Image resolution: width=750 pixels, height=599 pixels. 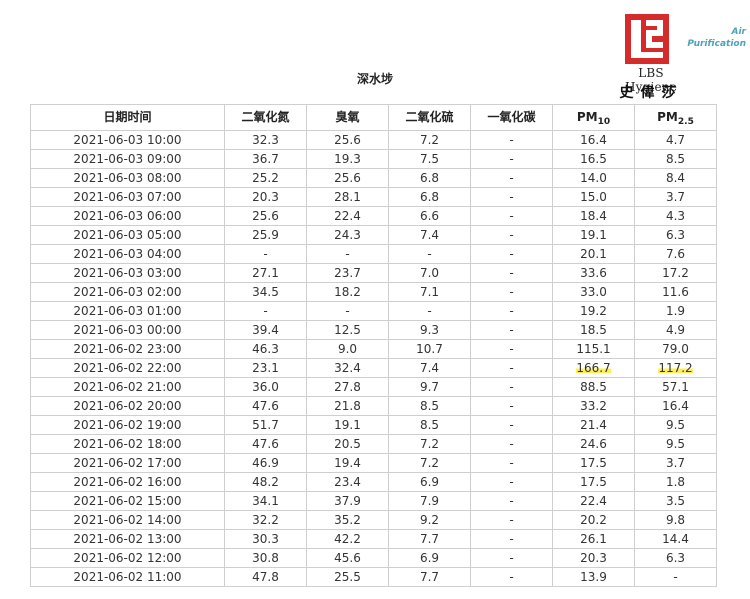 What do you see at coordinates (667, 117) in the screenshot?
I see `header-pm25-base: PM` at bounding box center [667, 117].